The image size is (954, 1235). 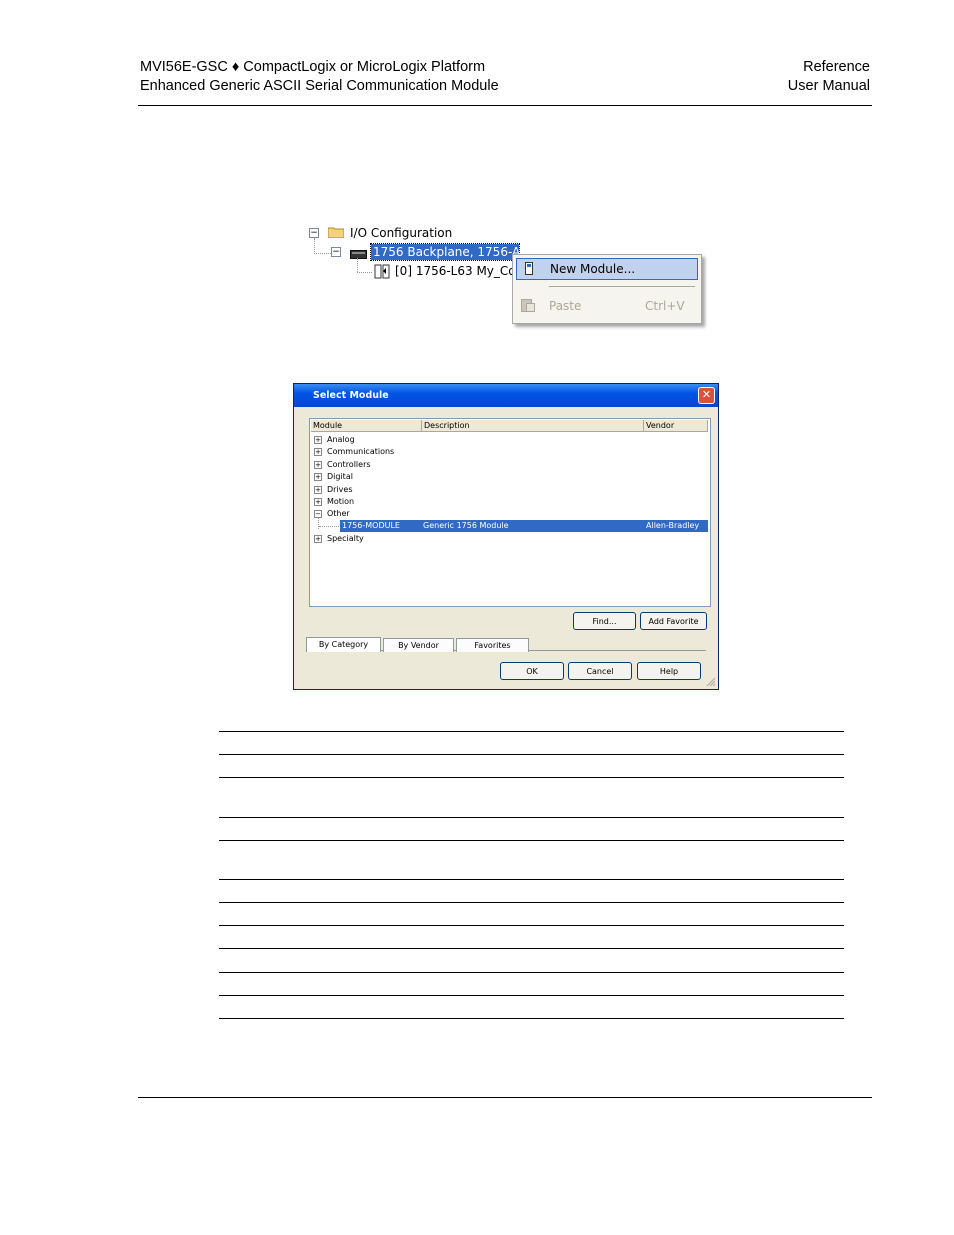 I want to click on help-button: Help, so click(x=669, y=671).